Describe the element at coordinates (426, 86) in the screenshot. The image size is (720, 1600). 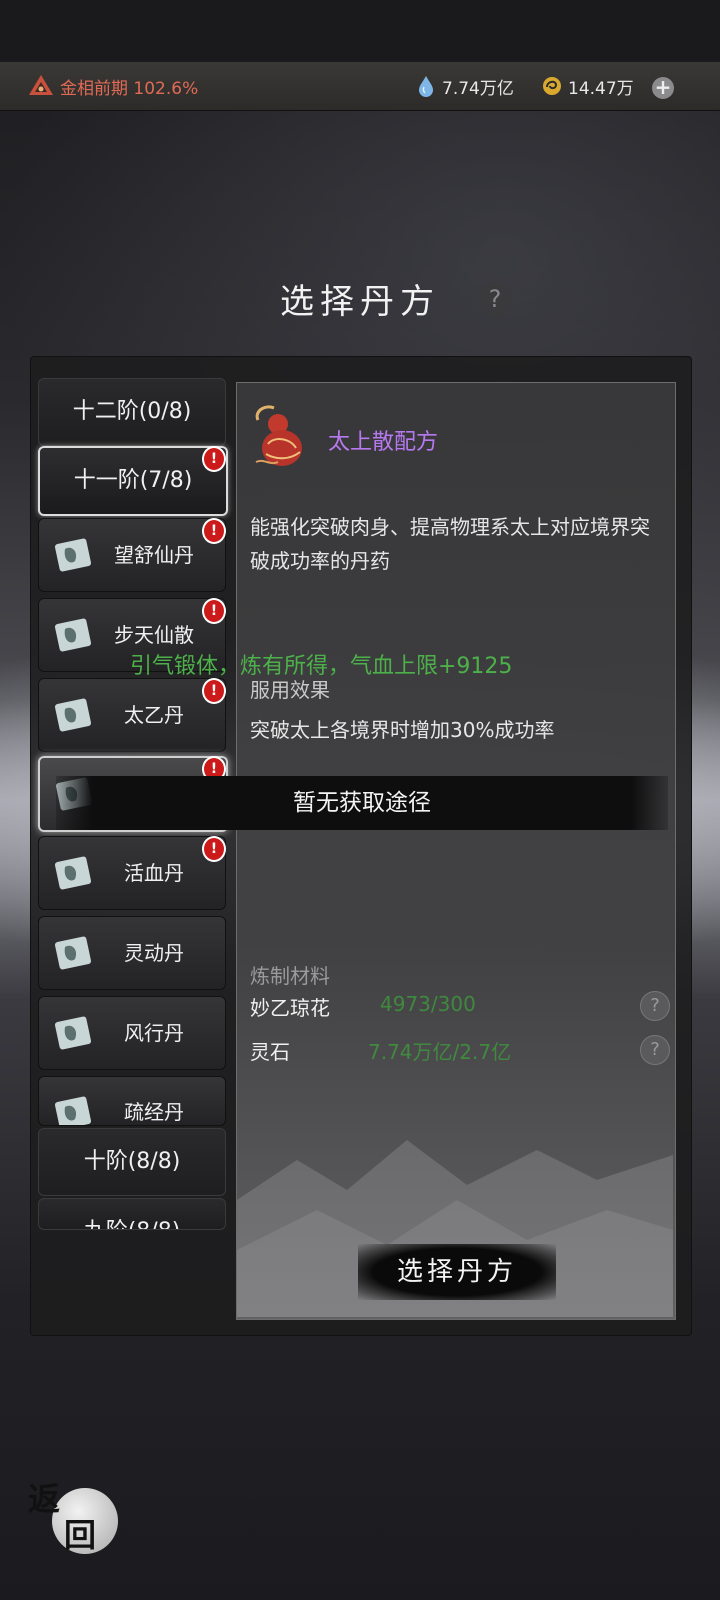
I see `water-drop-icon` at that location.